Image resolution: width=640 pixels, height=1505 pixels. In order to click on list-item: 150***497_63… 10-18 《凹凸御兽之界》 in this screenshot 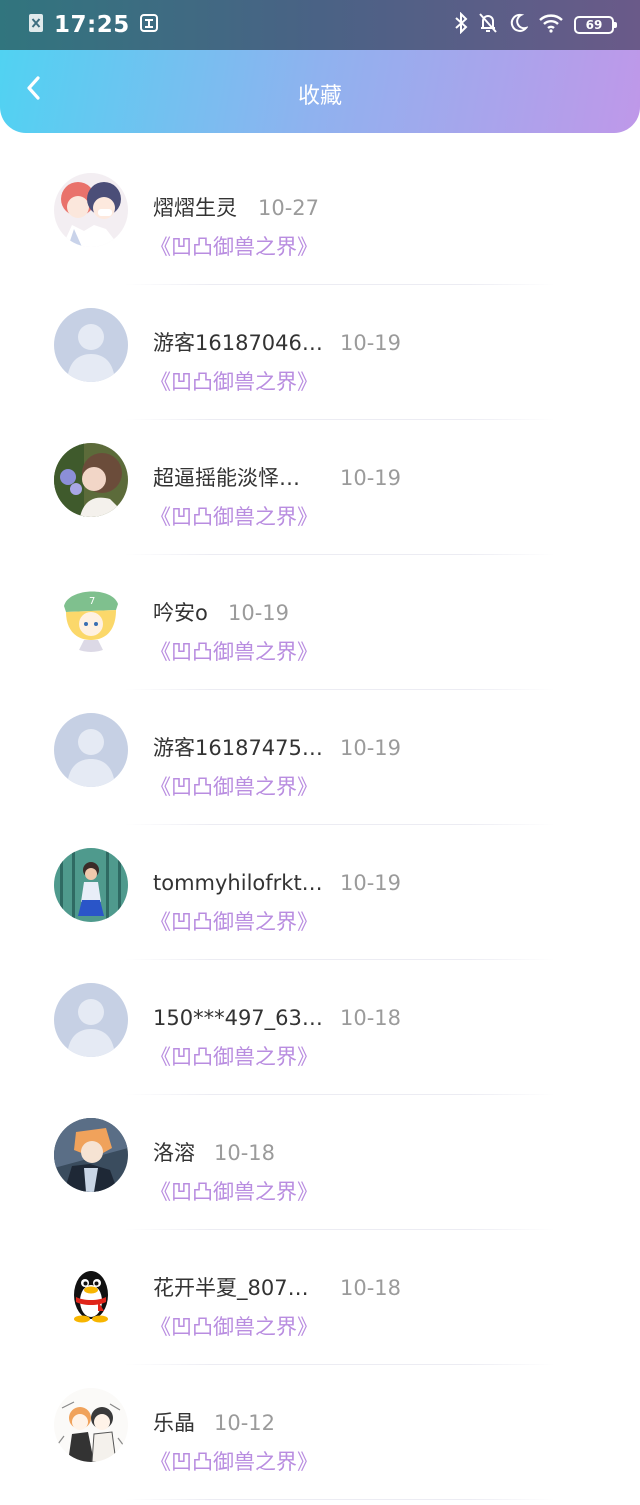, I will do `click(320, 1027)`.